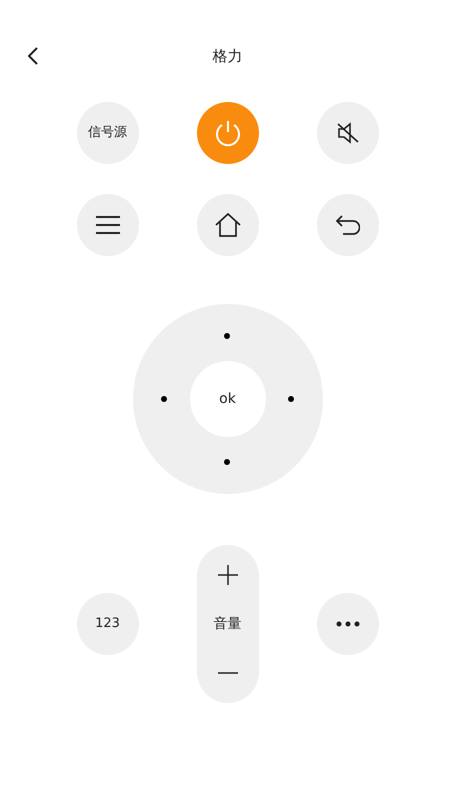  What do you see at coordinates (228, 575) in the screenshot?
I see `plus-icon` at bounding box center [228, 575].